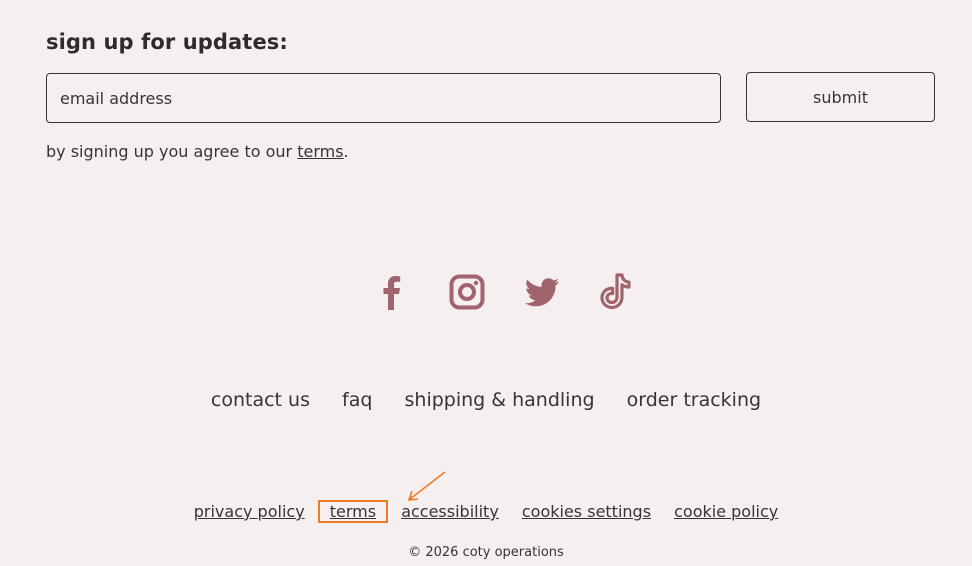 The image size is (972, 566). I want to click on twitter-icon, so click(542, 292).